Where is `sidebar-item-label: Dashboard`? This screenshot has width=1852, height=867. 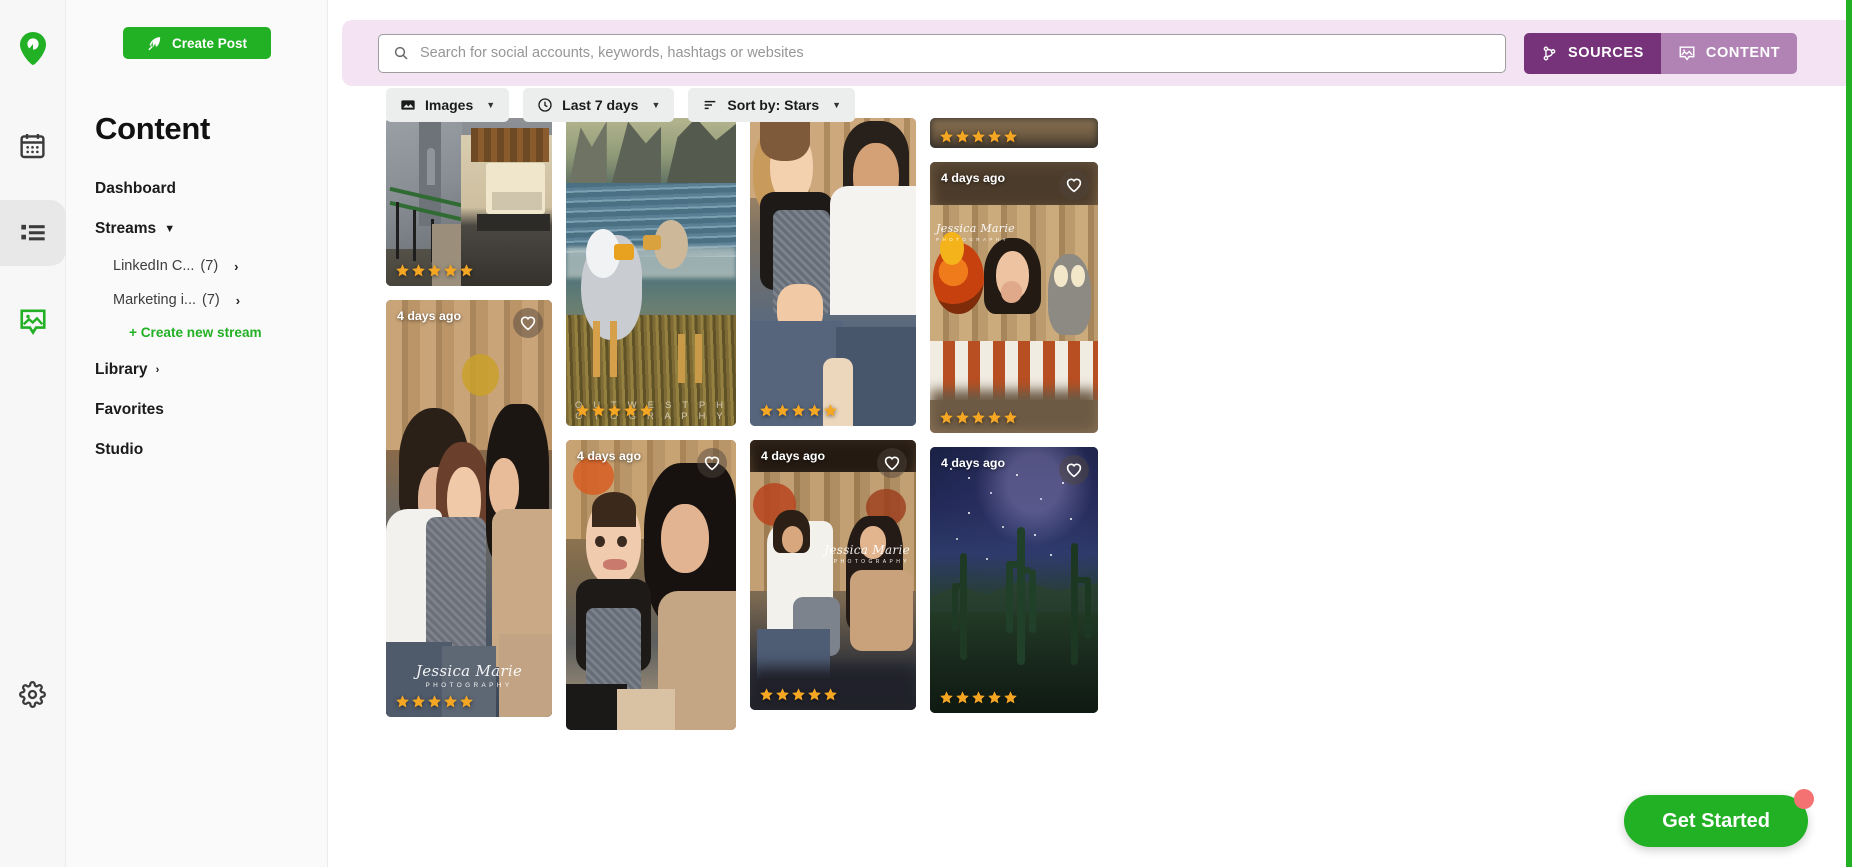 sidebar-item-label: Dashboard is located at coordinates (135, 188).